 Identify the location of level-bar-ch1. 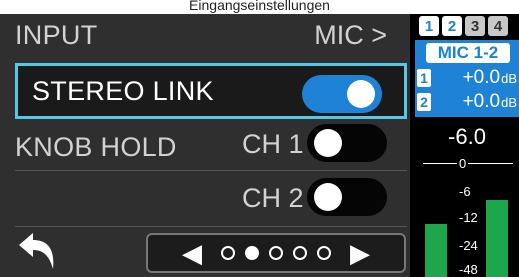
(436, 250).